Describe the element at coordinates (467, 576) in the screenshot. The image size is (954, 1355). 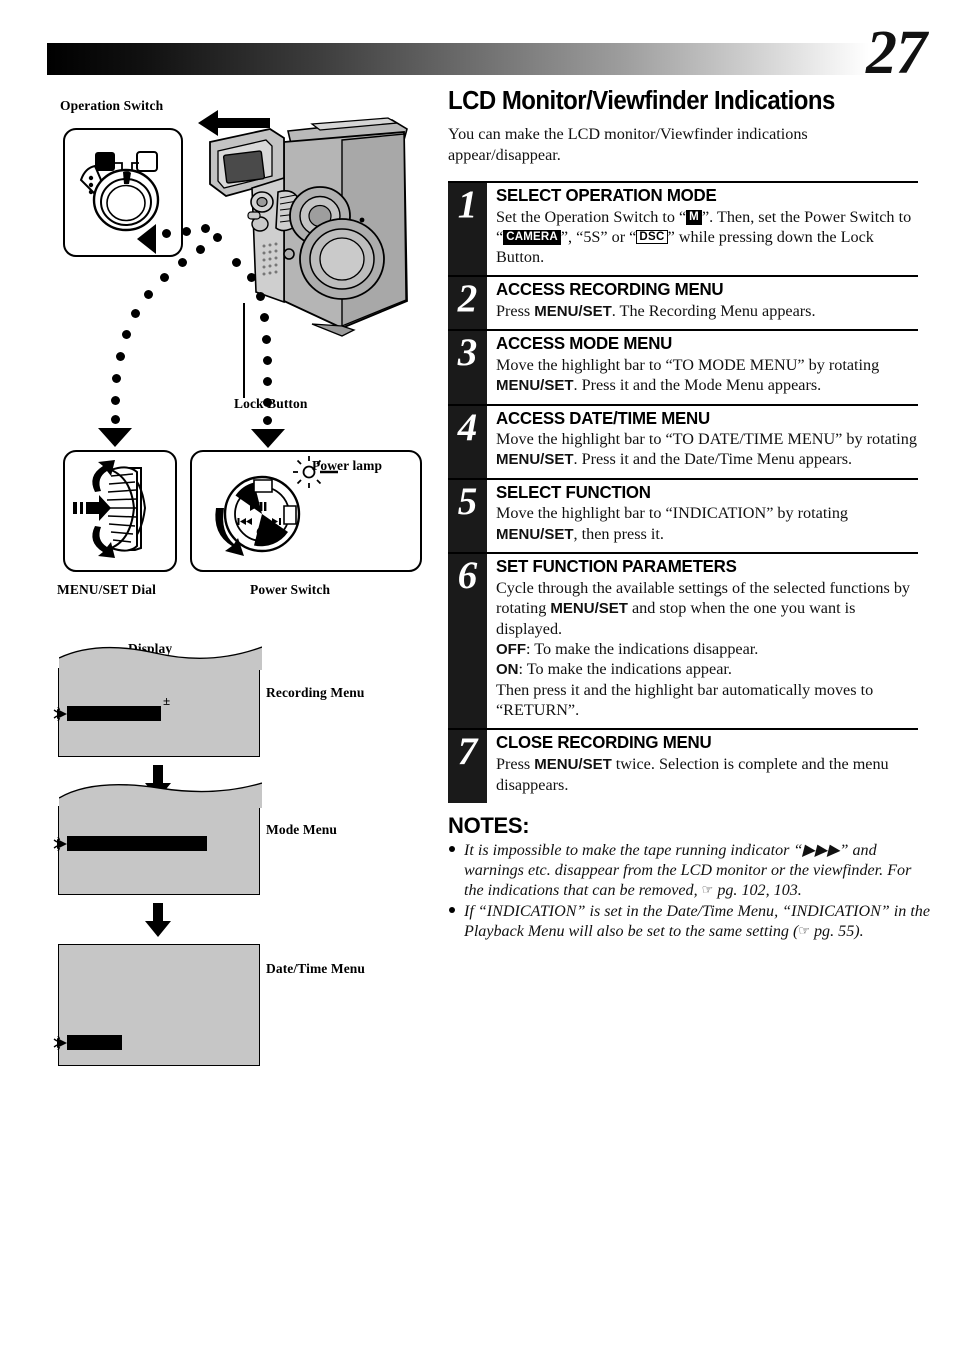
I see `step-number: 6` at that location.